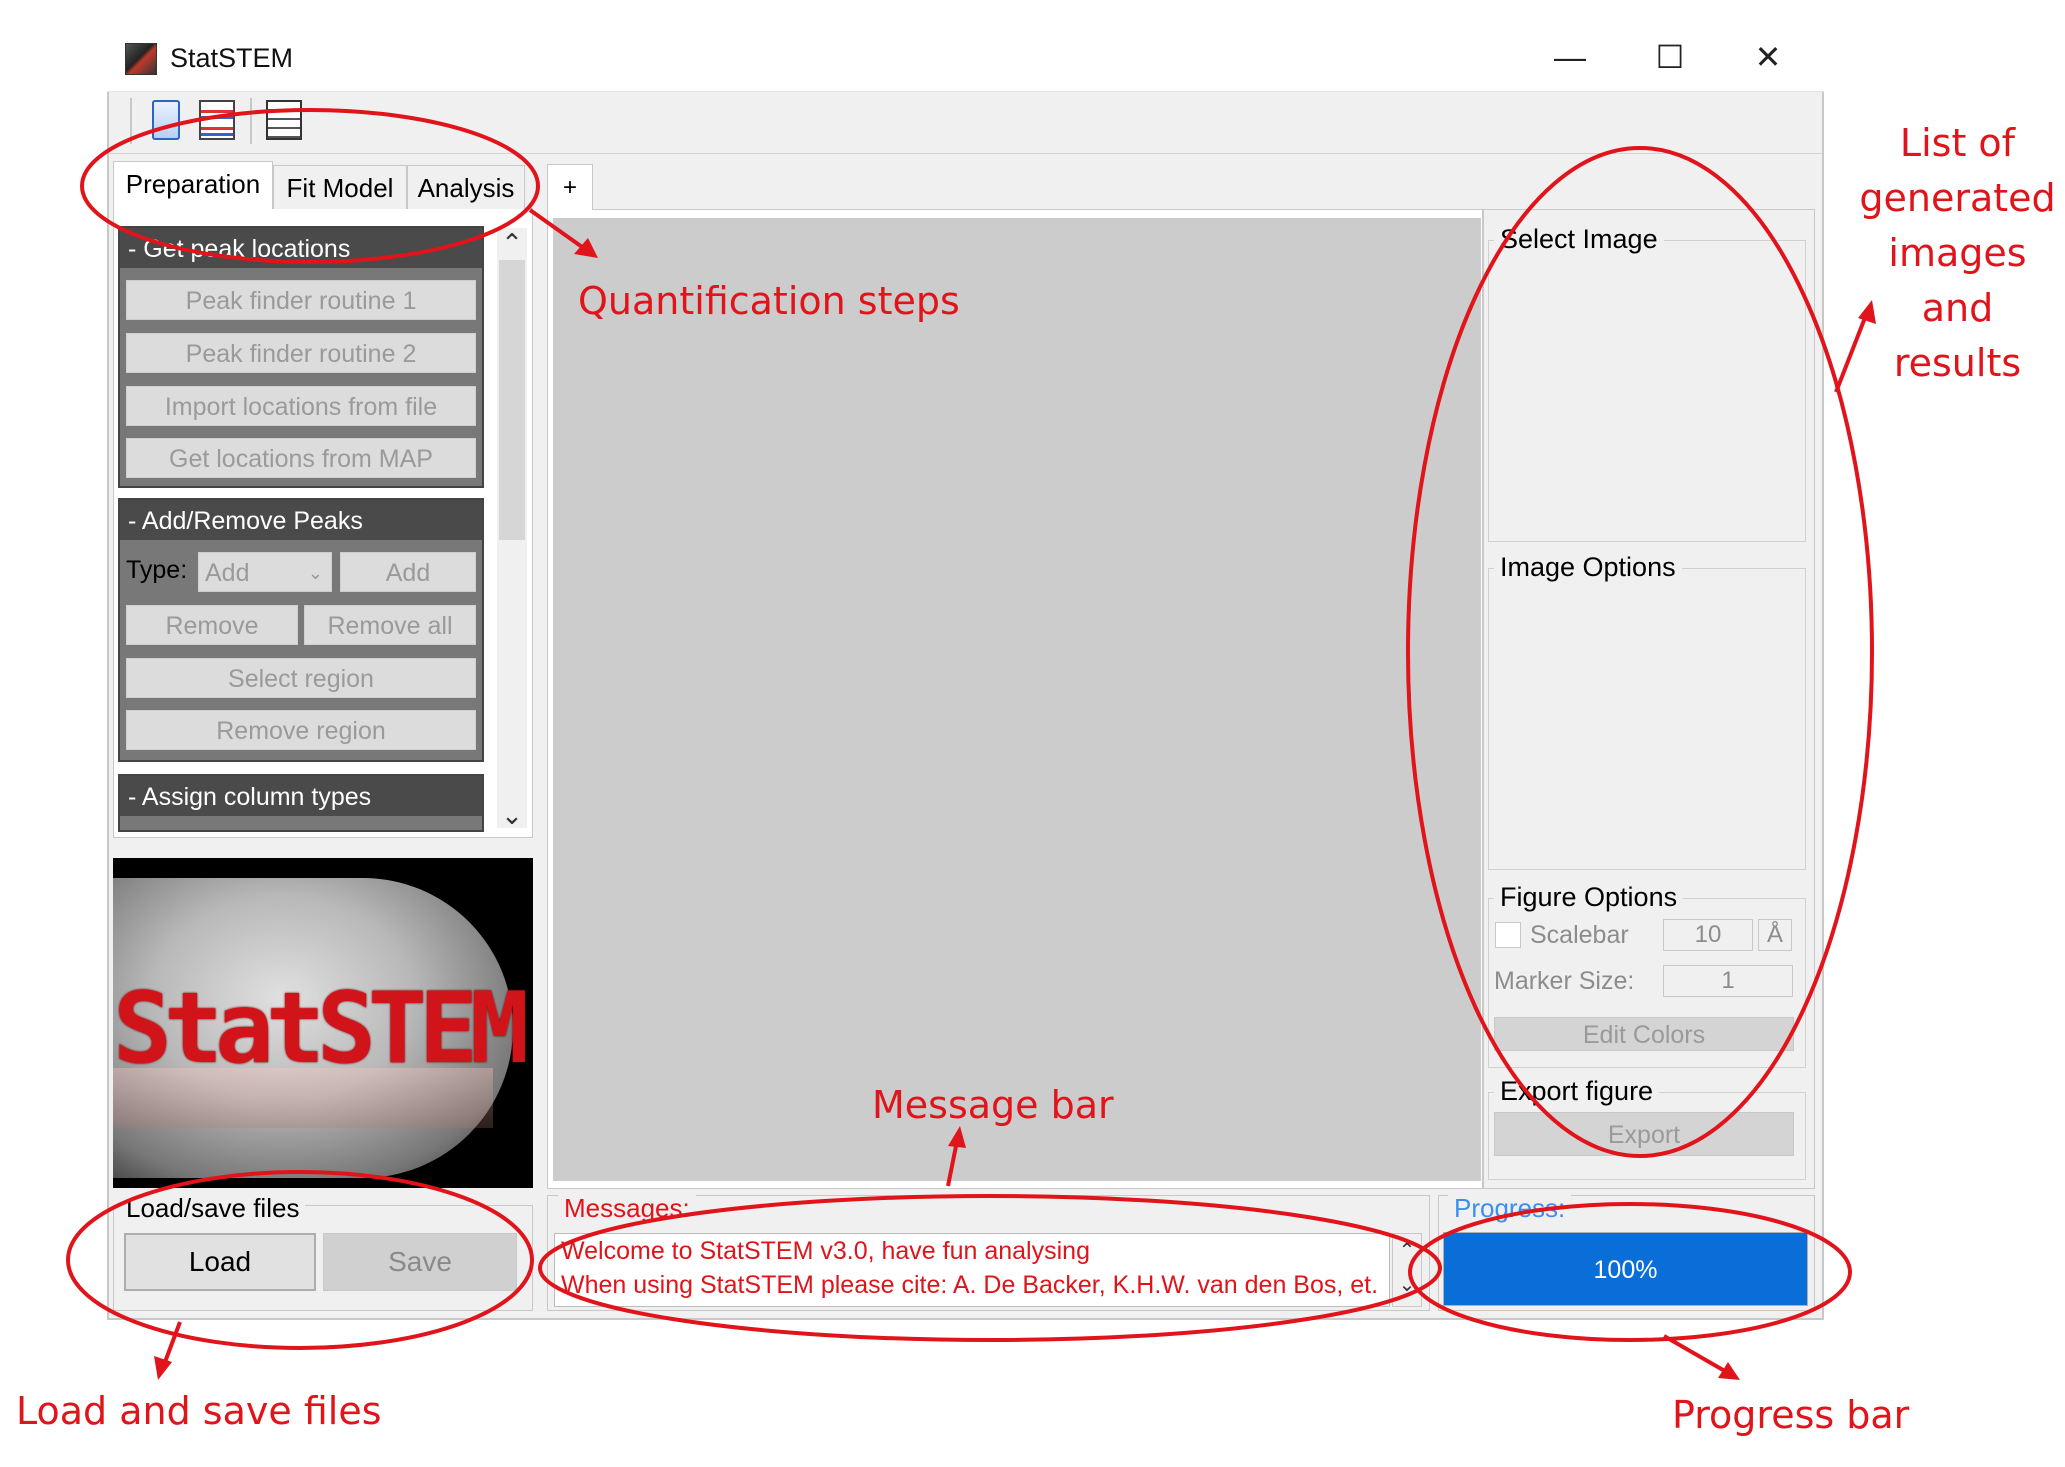 This screenshot has width=2065, height=1467. Describe the element at coordinates (993, 1105) in the screenshot. I see `annotation-message-bar: Message bar` at that location.